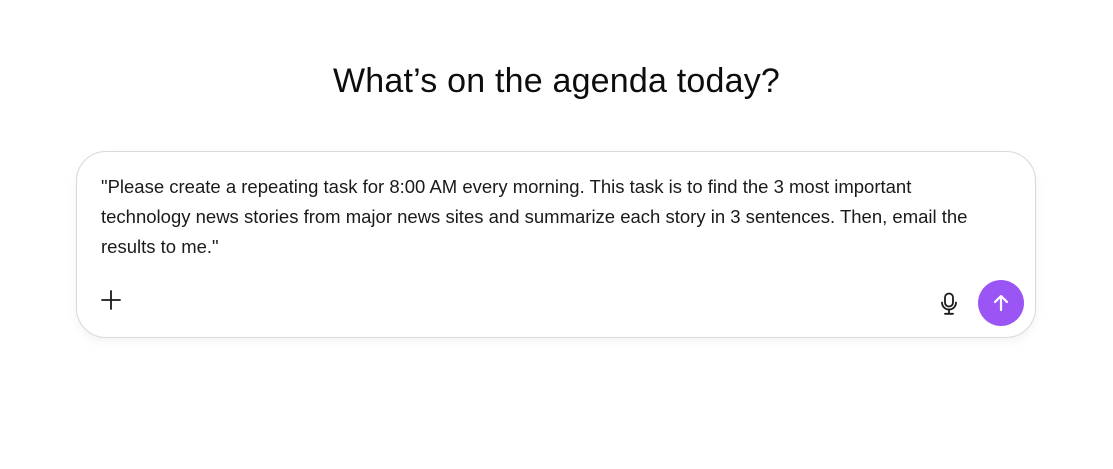  I want to click on add-attachment-button, so click(111, 300).